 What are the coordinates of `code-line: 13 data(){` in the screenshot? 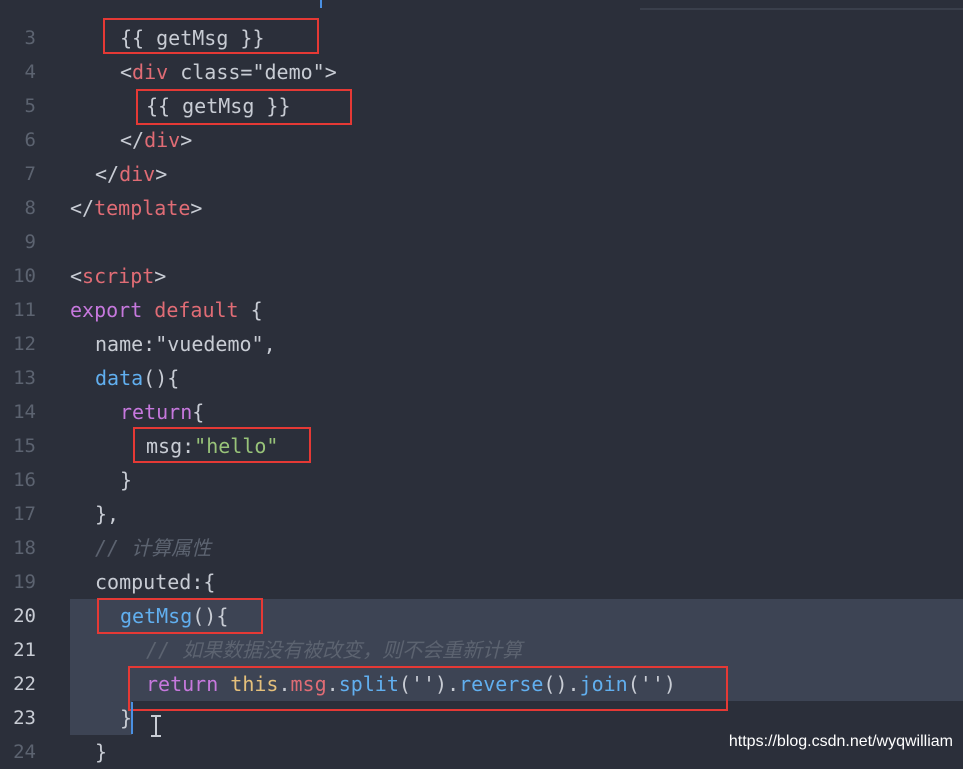 It's located at (481, 378).